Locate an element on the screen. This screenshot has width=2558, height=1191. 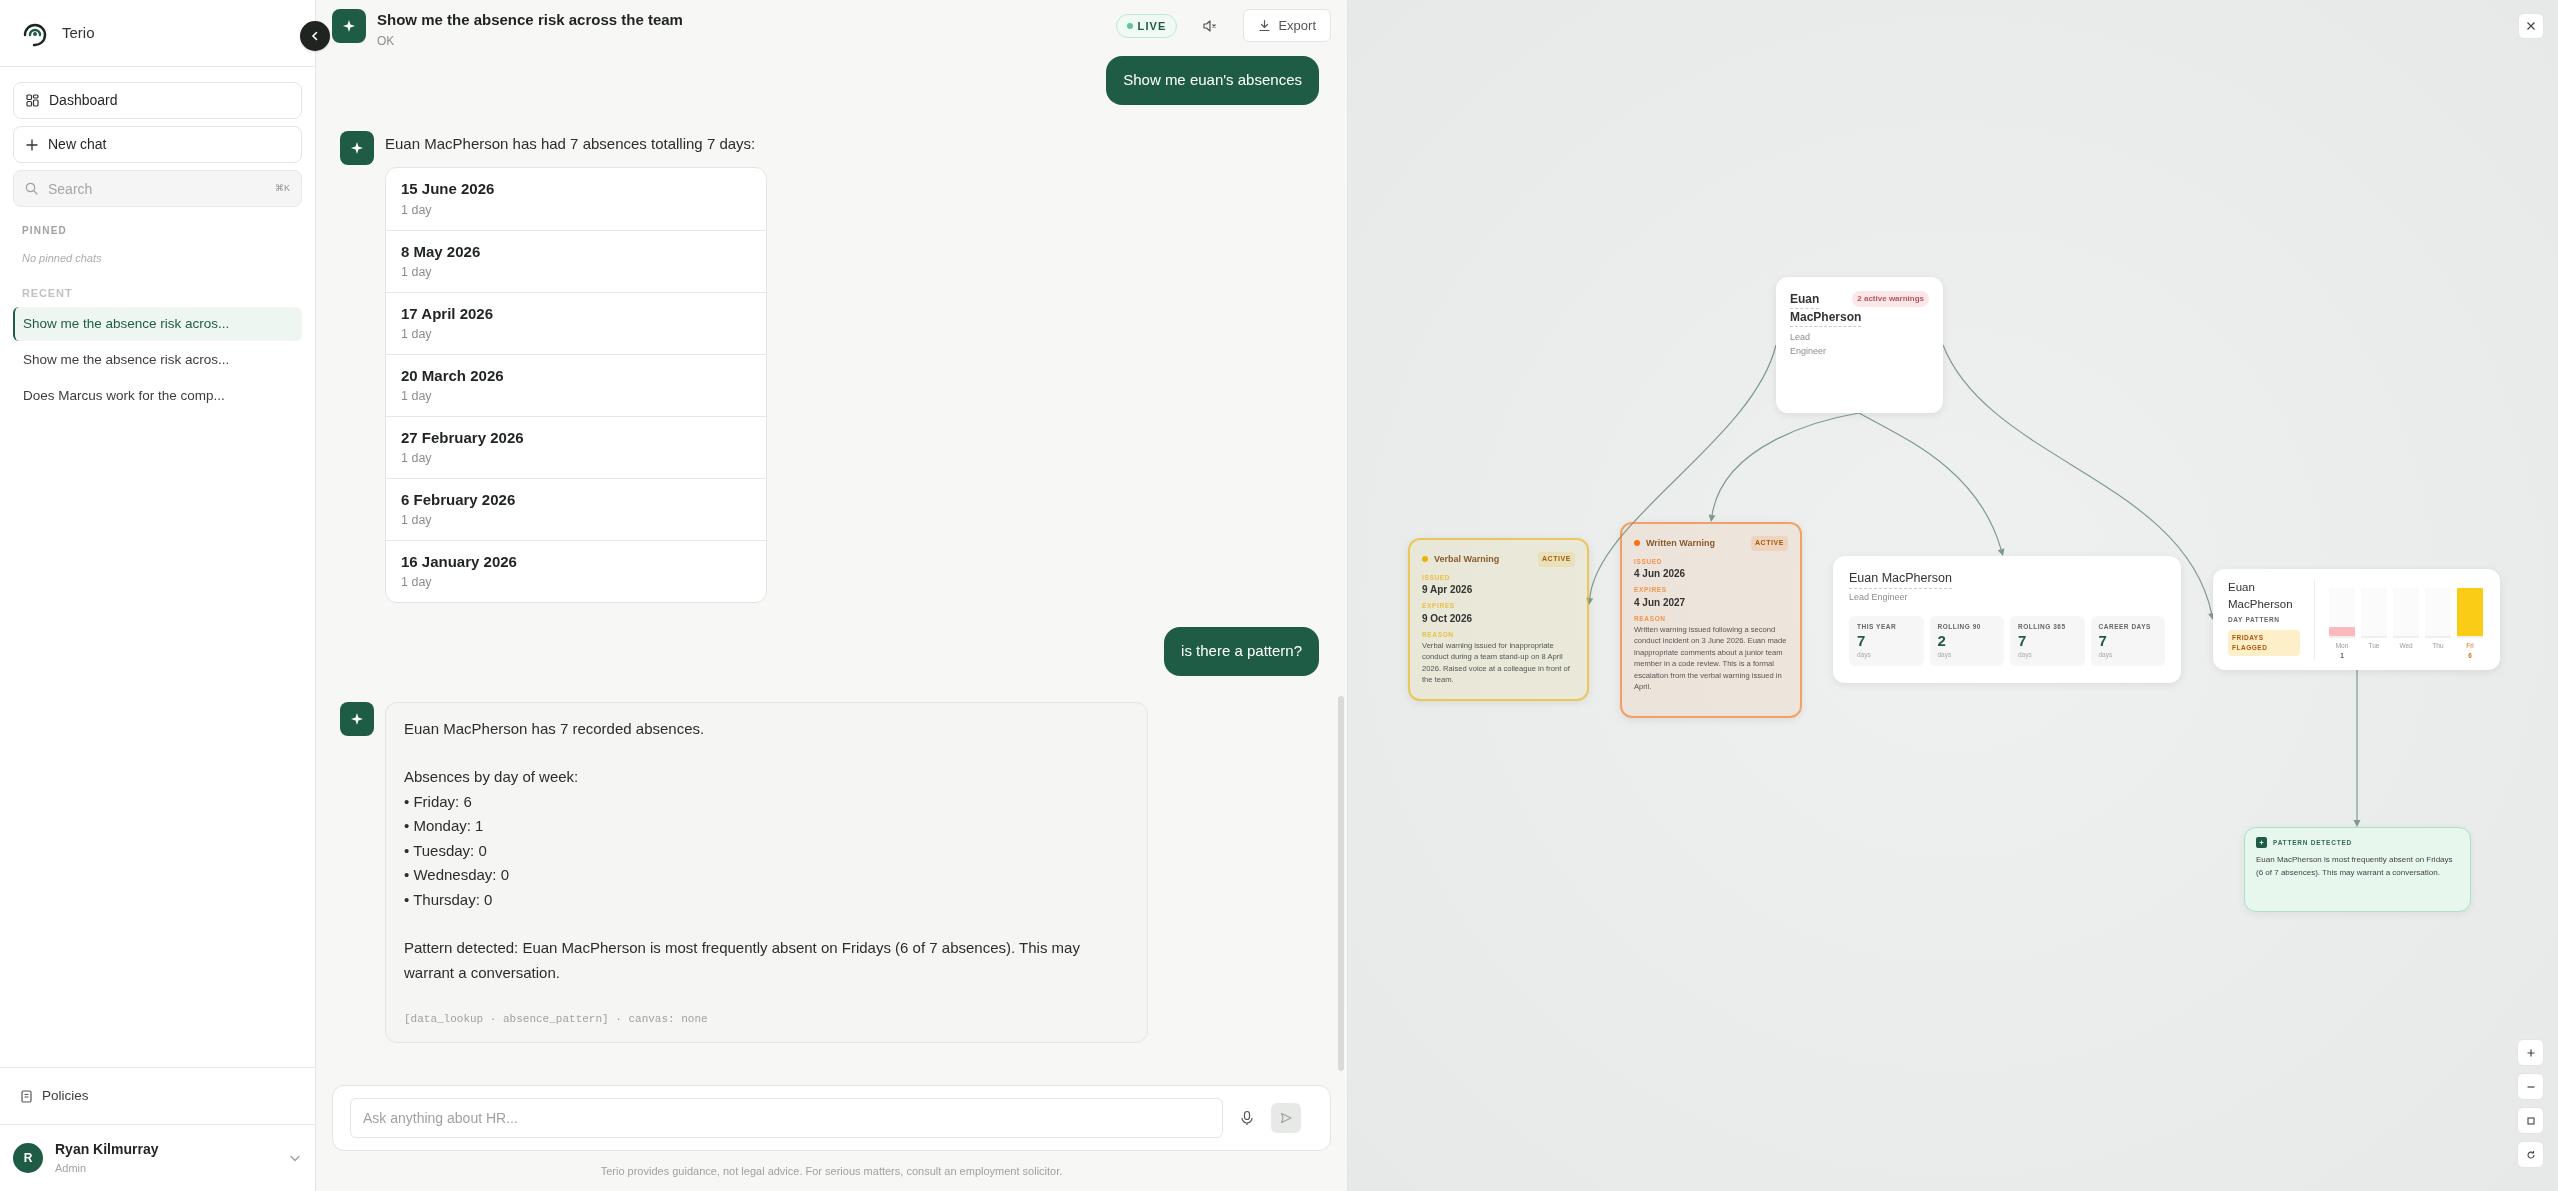
disclaimer-text: Terio provides guidance, not legal advice. For serious matters, consult an employment solicitor. is located at coordinates (831, 1171).